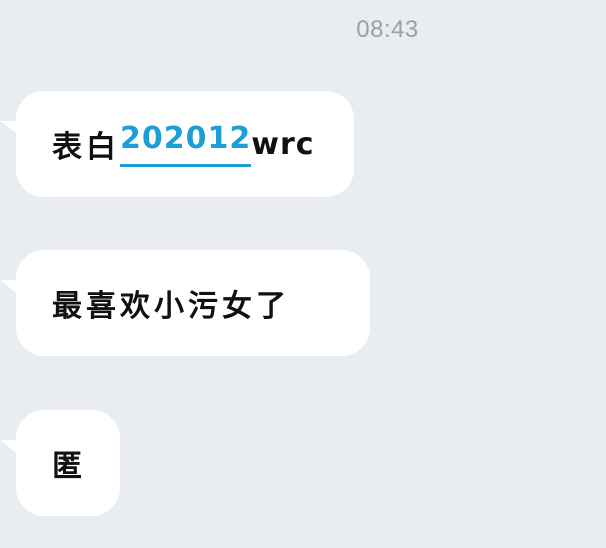 Image resolution: width=606 pixels, height=548 pixels. What do you see at coordinates (303, 30) in the screenshot?
I see `timestamp-container: 08:43` at bounding box center [303, 30].